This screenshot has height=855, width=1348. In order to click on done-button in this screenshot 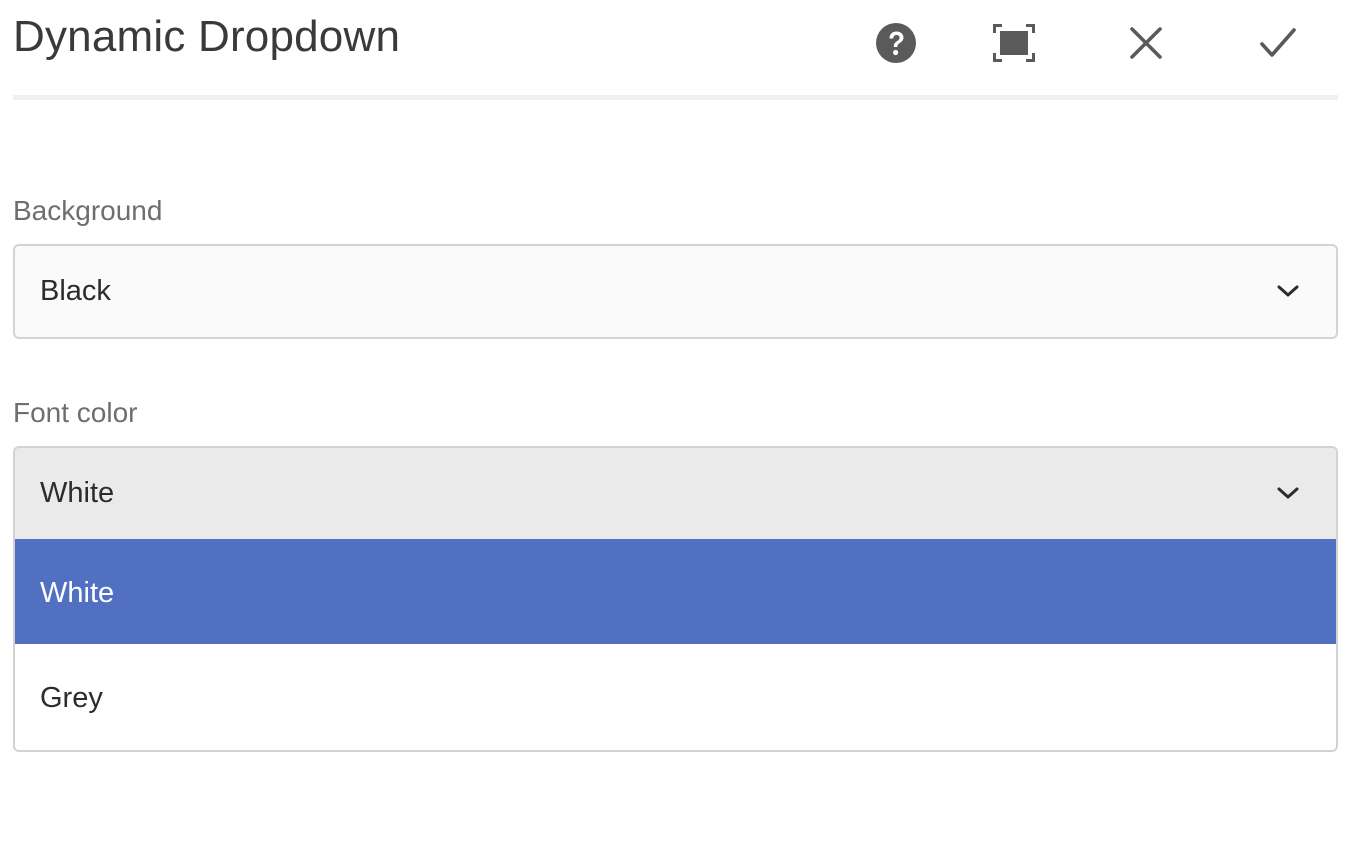, I will do `click(1278, 43)`.